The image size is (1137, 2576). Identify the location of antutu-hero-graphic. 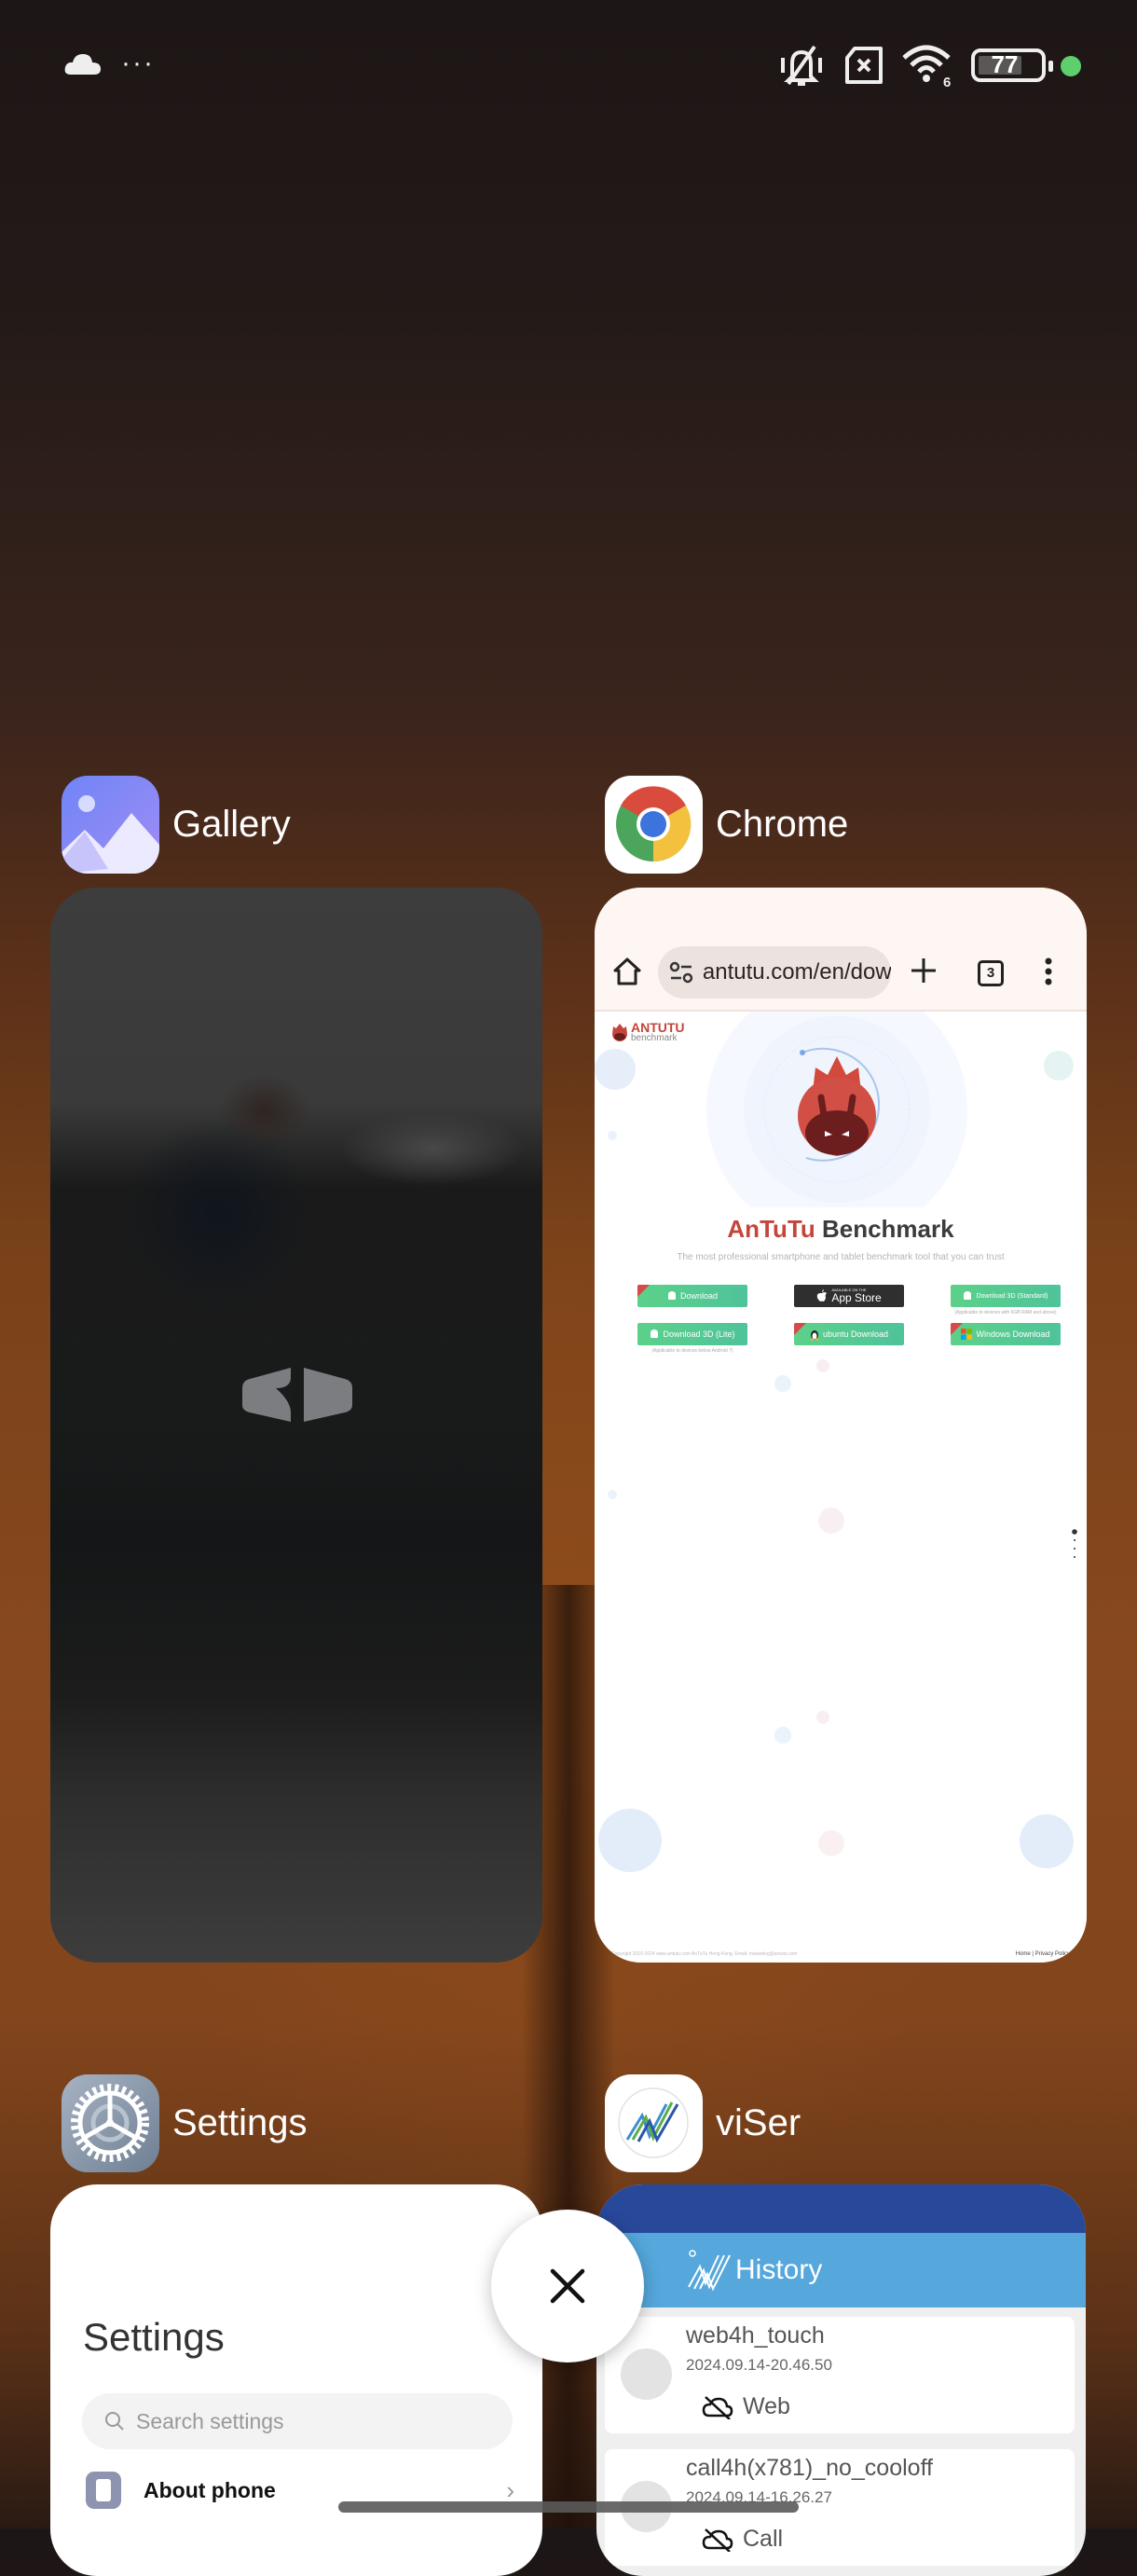
(836, 1109).